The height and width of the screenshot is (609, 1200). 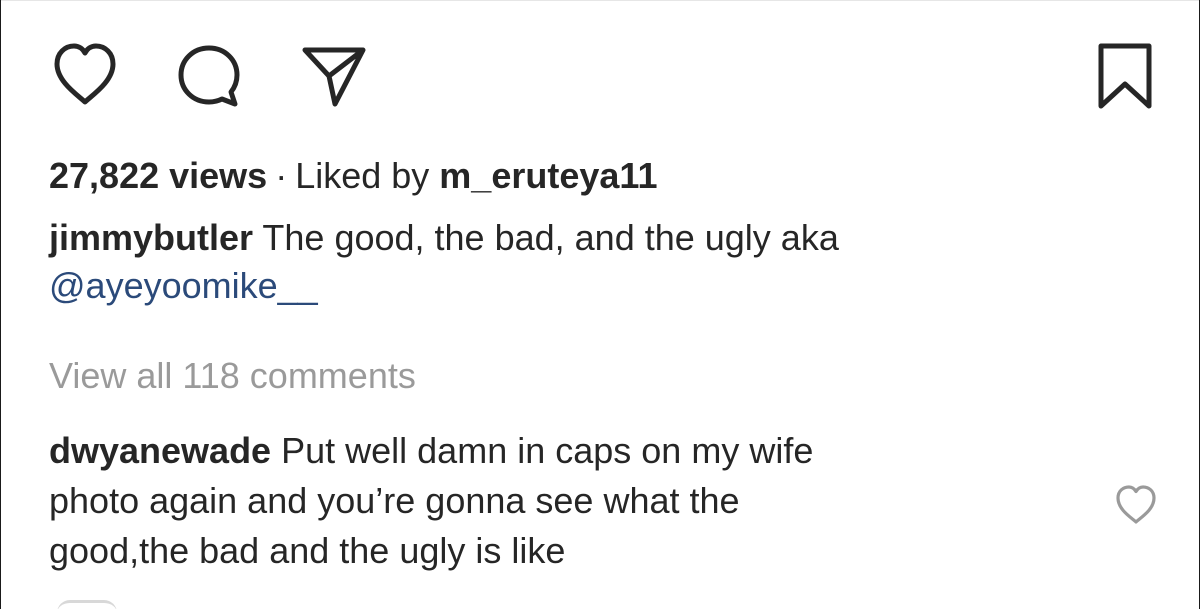 What do you see at coordinates (362, 175) in the screenshot?
I see `liked-by-label: Liked by` at bounding box center [362, 175].